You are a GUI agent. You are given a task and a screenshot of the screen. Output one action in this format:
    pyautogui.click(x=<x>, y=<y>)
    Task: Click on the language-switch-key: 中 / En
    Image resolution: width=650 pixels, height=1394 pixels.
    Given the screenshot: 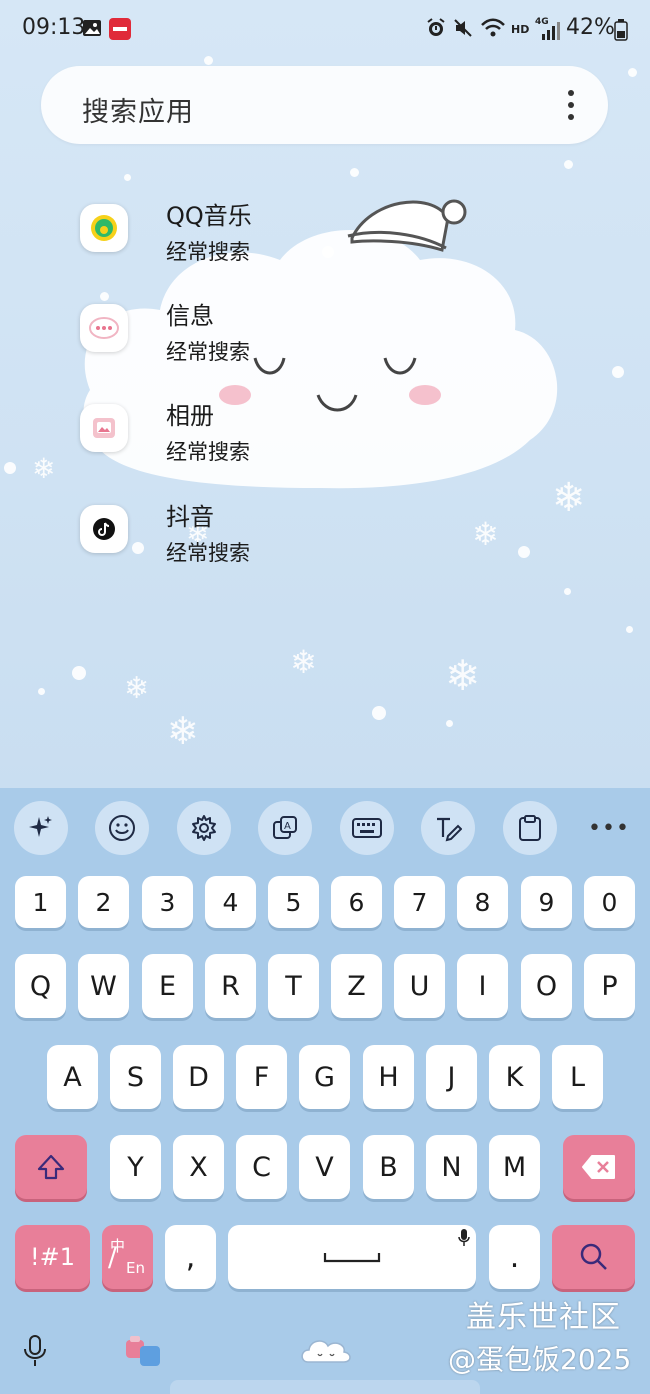 What is the action you would take?
    pyautogui.click(x=127, y=1257)
    